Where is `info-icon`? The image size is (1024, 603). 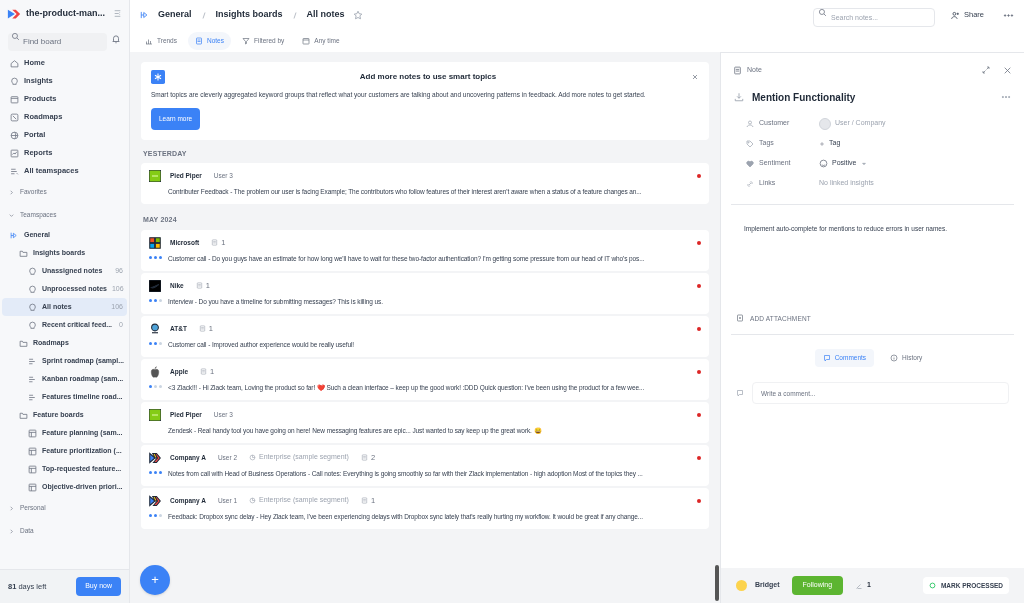
info-icon is located at coordinates (894, 358).